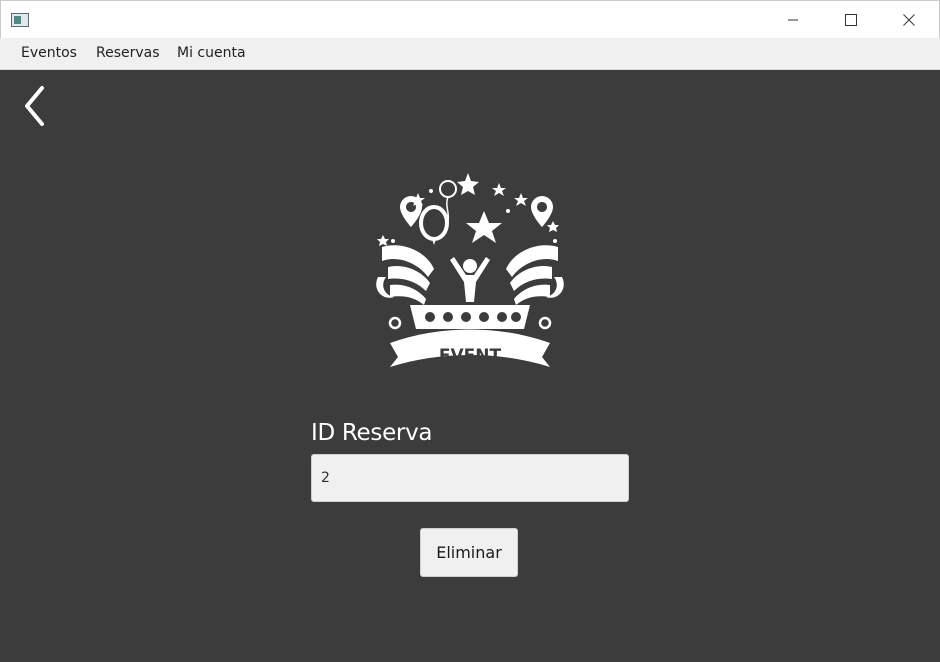 This screenshot has height=662, width=940. Describe the element at coordinates (470, 356) in the screenshot. I see `logo-text: EVENT` at that location.